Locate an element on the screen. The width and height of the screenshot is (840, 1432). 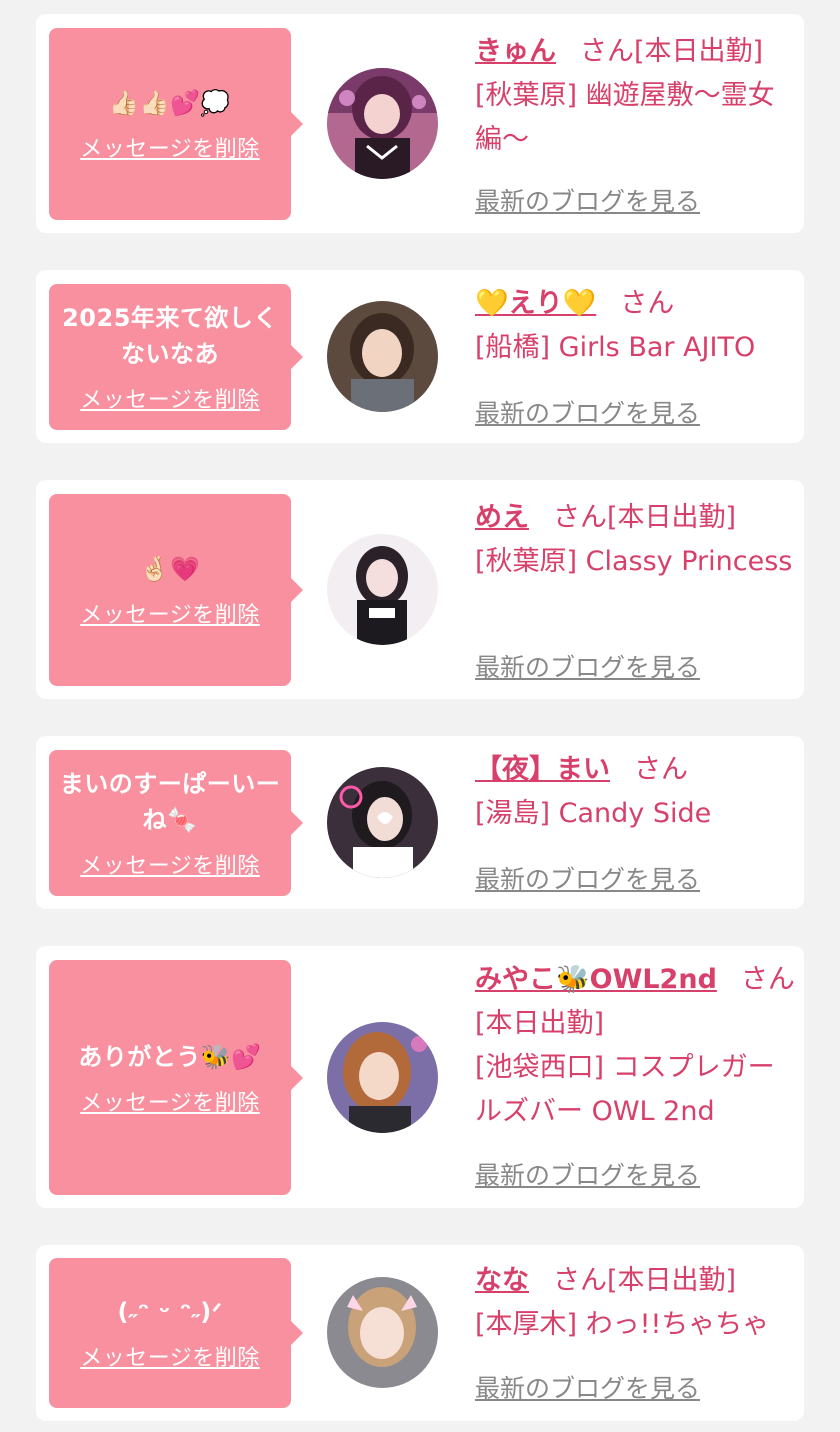
shop-name: [池袋西口] コスプレガールズバー OWL 2nd is located at coordinates (625, 1089).